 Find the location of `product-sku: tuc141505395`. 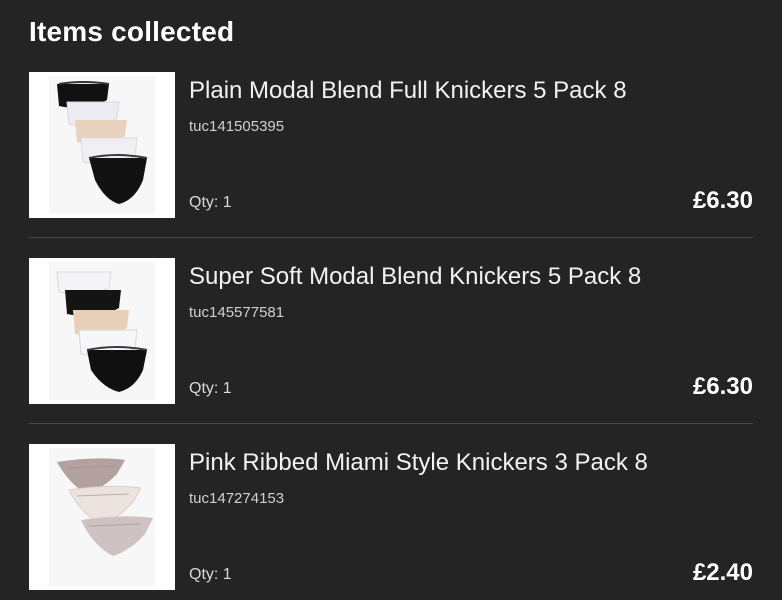

product-sku: tuc141505395 is located at coordinates (237, 126).